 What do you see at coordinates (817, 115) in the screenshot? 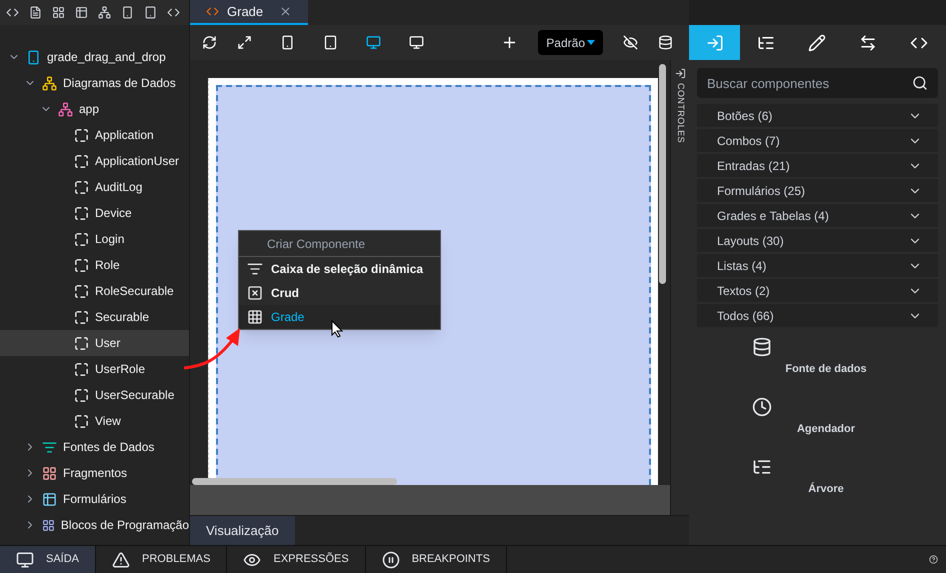
I see `category-row: Botões (6)` at bounding box center [817, 115].